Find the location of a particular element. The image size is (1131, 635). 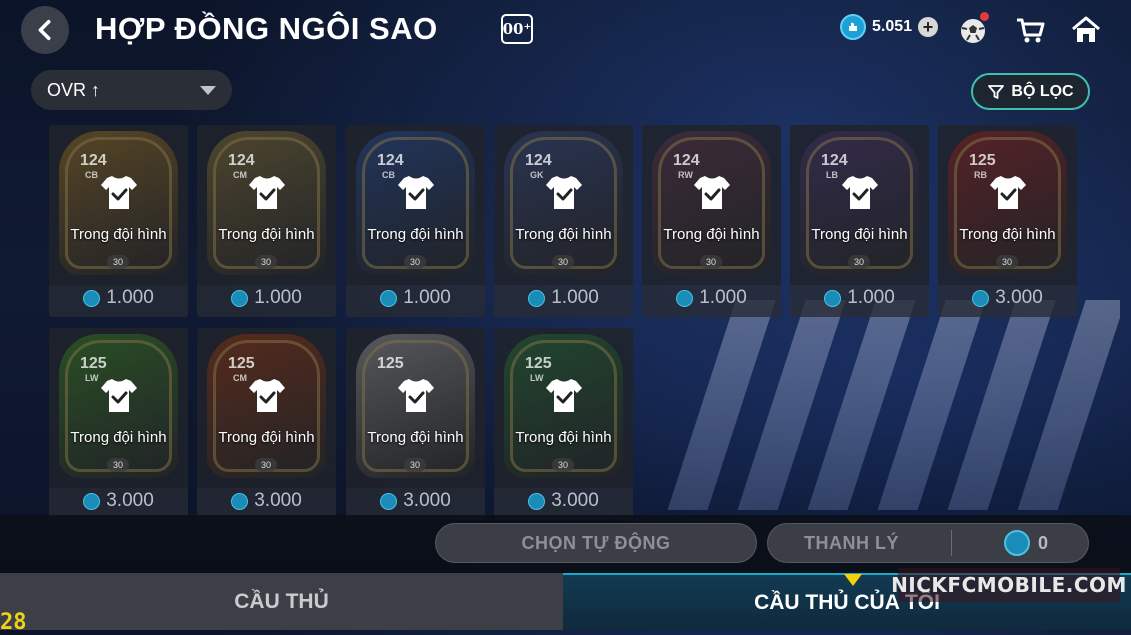

tab-players: CẦU THỦ is located at coordinates (281, 601).